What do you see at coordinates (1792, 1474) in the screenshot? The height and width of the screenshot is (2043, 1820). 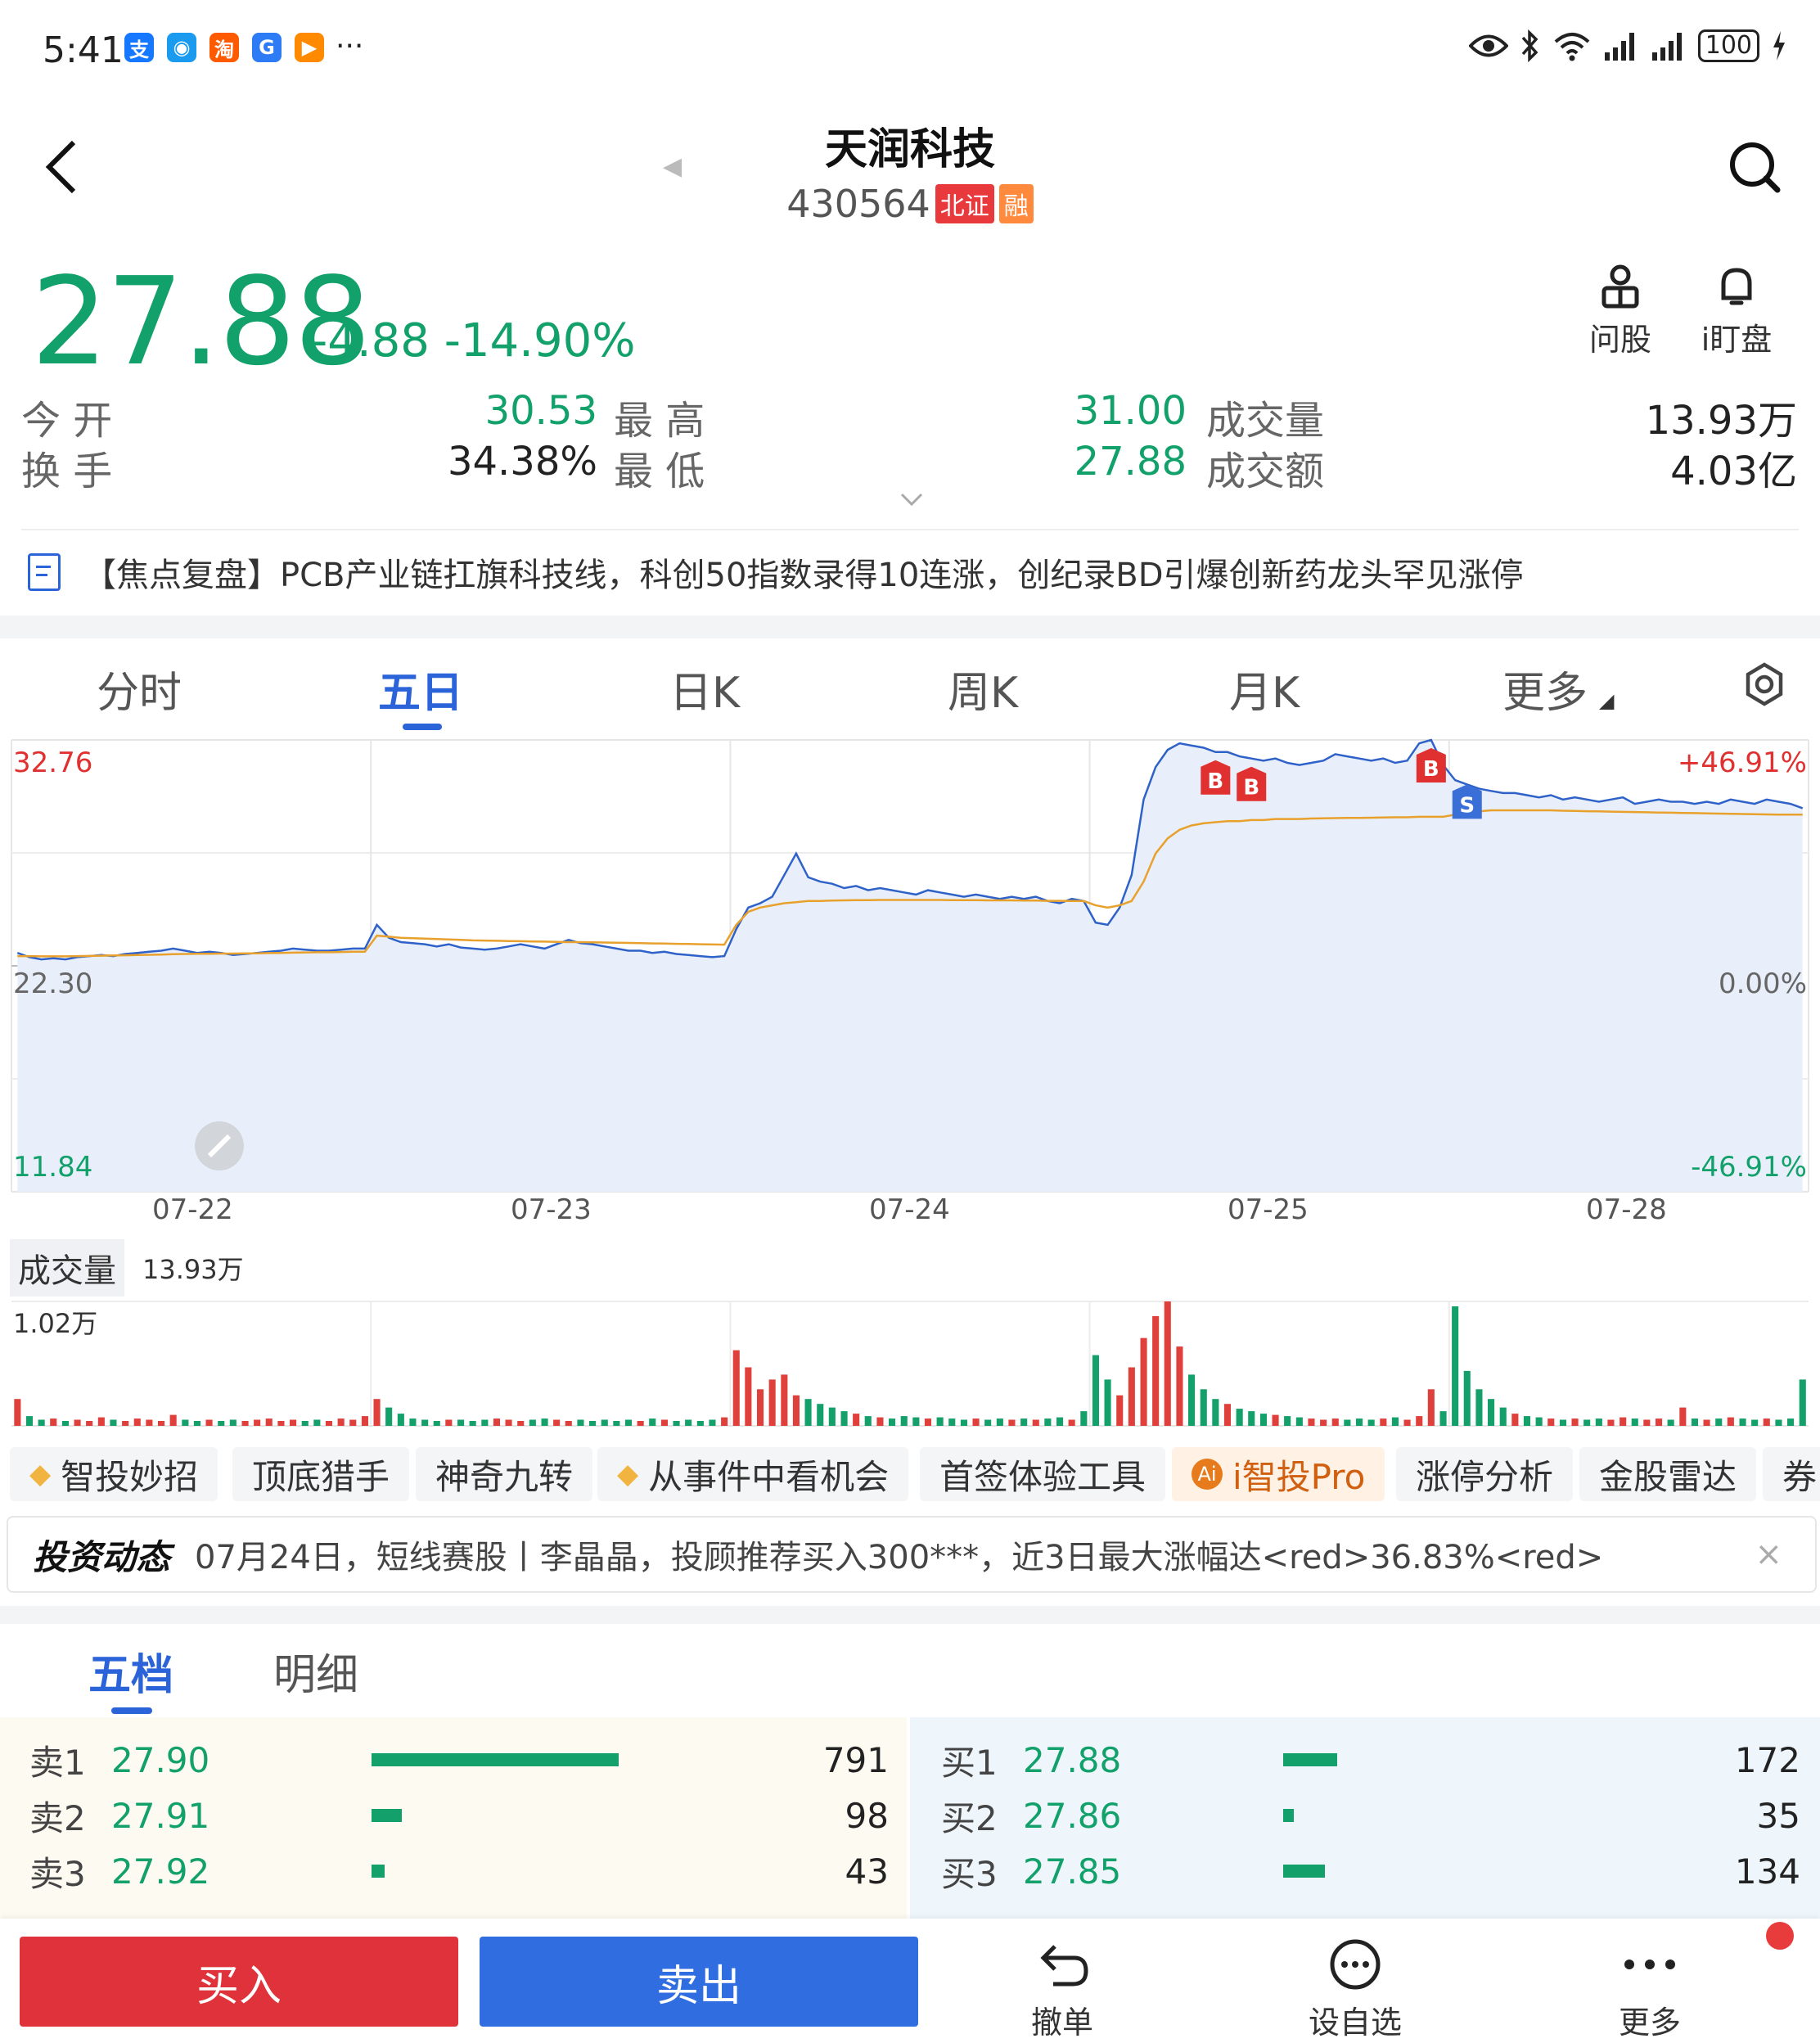 I see `tool-coupon: 券` at bounding box center [1792, 1474].